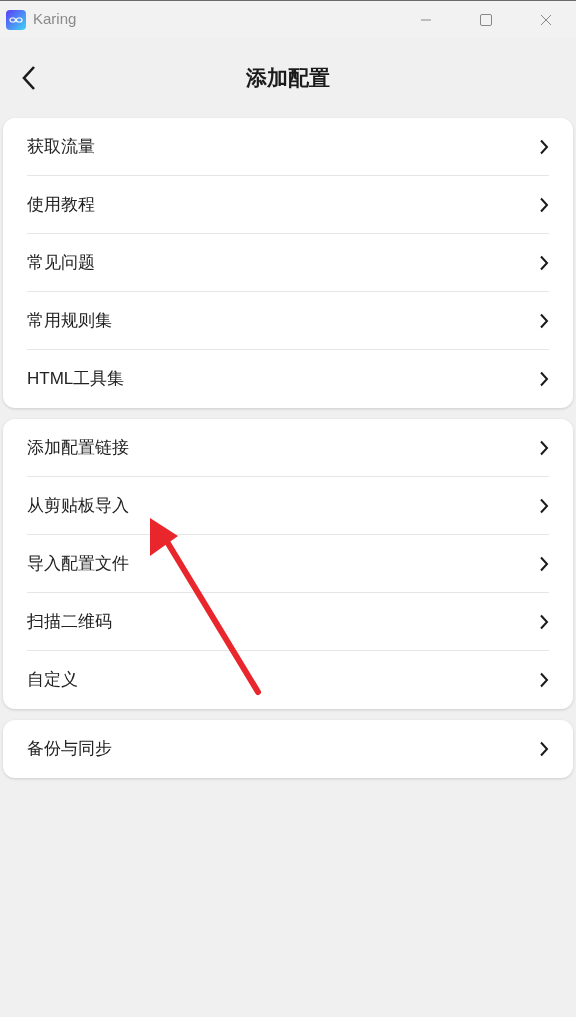 The height and width of the screenshot is (1017, 576). I want to click on menu-item-label: 导入配置文件, so click(78, 563).